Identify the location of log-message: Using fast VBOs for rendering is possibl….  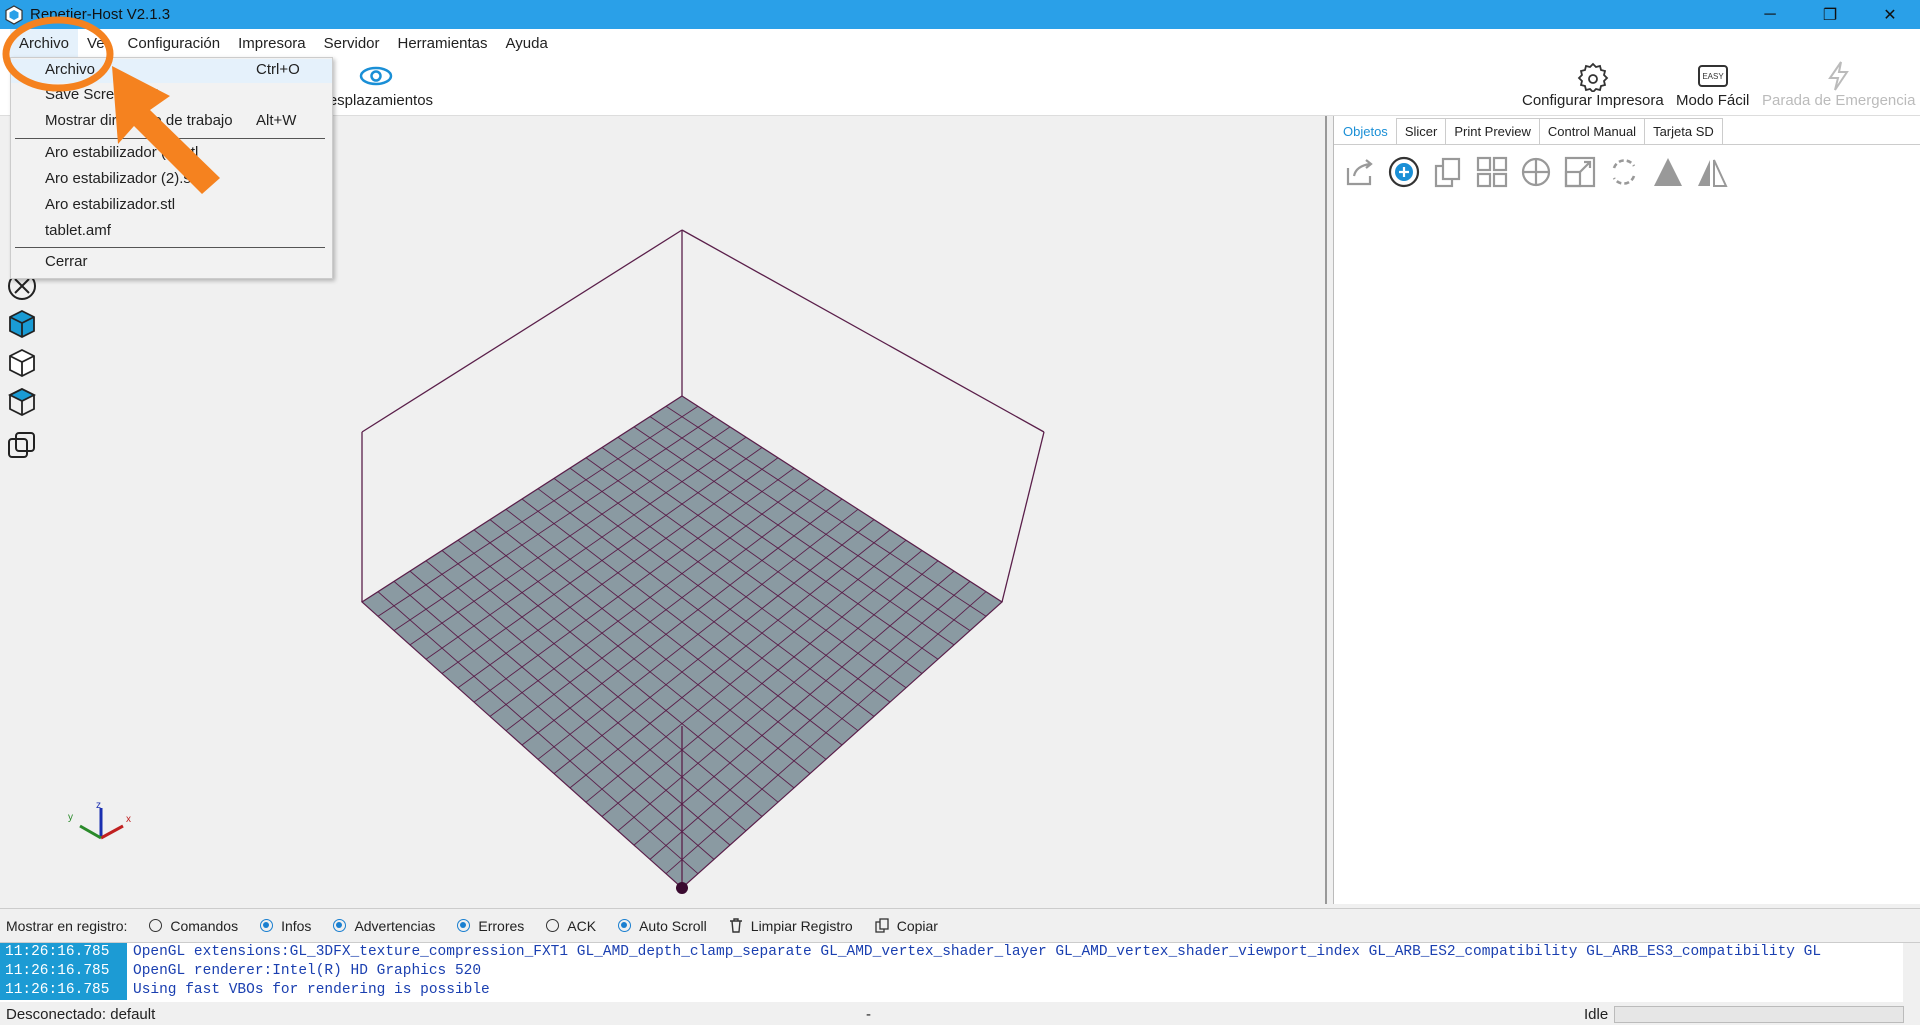
(311, 990).